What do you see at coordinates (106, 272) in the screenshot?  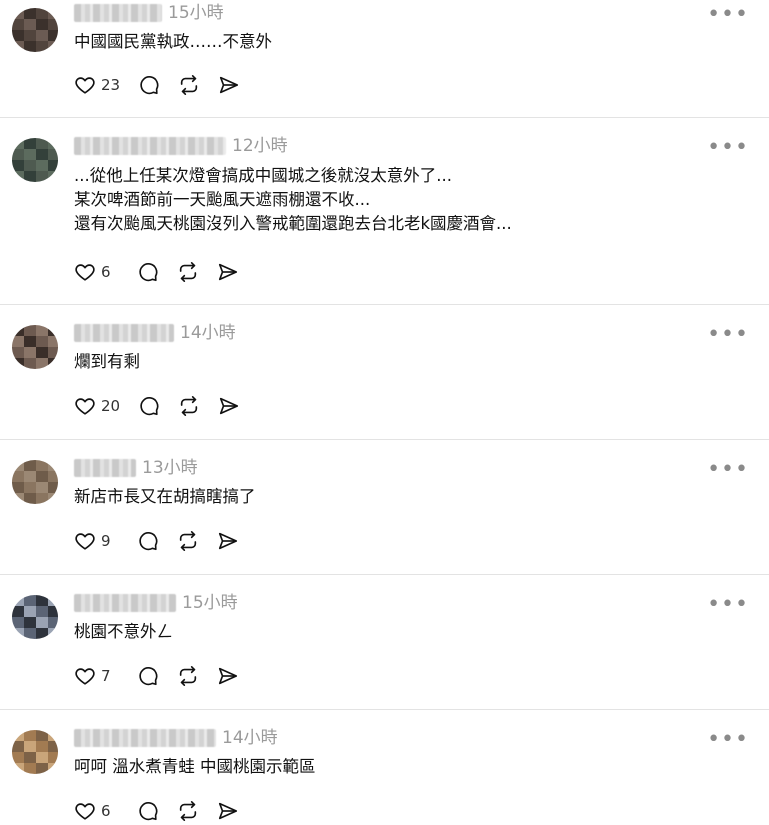 I see `like-count: 6` at bounding box center [106, 272].